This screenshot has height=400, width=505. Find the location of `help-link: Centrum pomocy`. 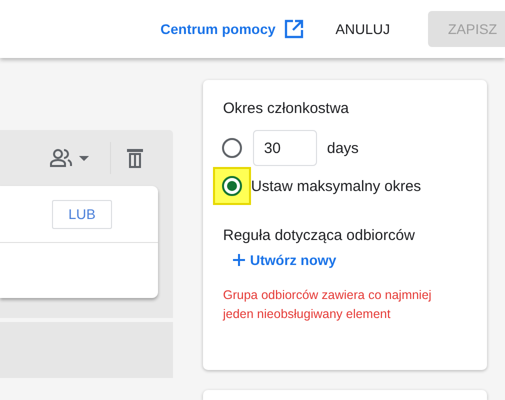

help-link: Centrum pomocy is located at coordinates (218, 29).